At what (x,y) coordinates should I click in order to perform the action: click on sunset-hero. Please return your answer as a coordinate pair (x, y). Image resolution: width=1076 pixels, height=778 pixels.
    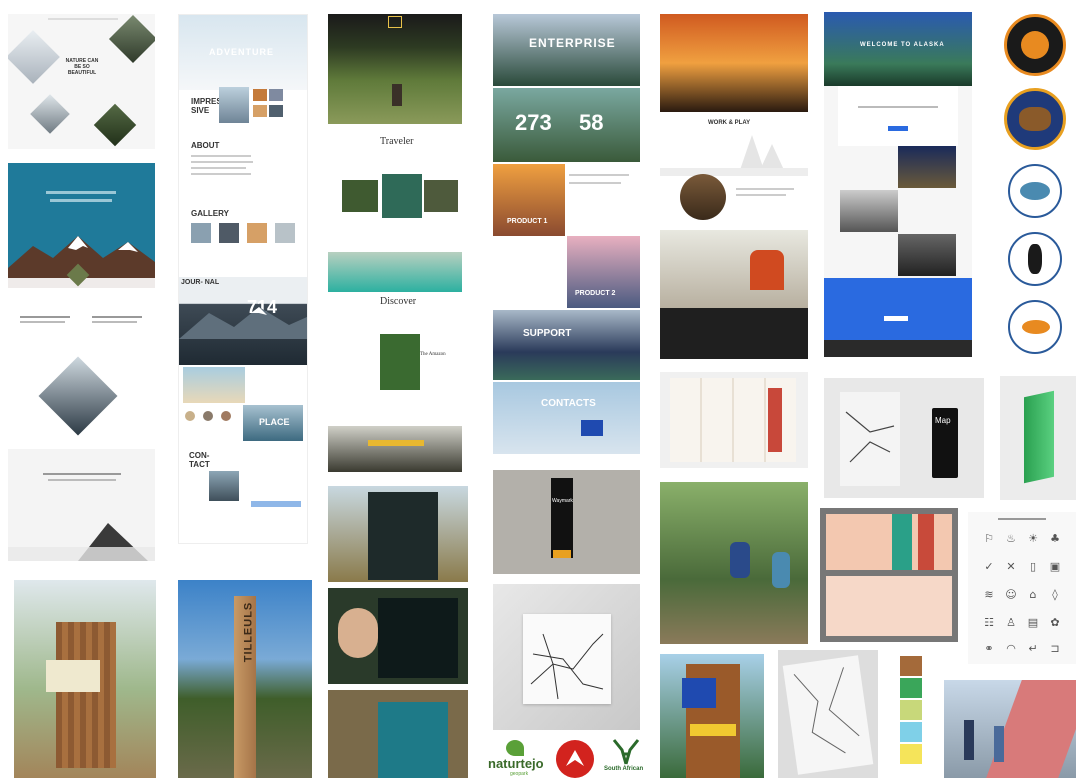
    Looking at the image, I should click on (734, 63).